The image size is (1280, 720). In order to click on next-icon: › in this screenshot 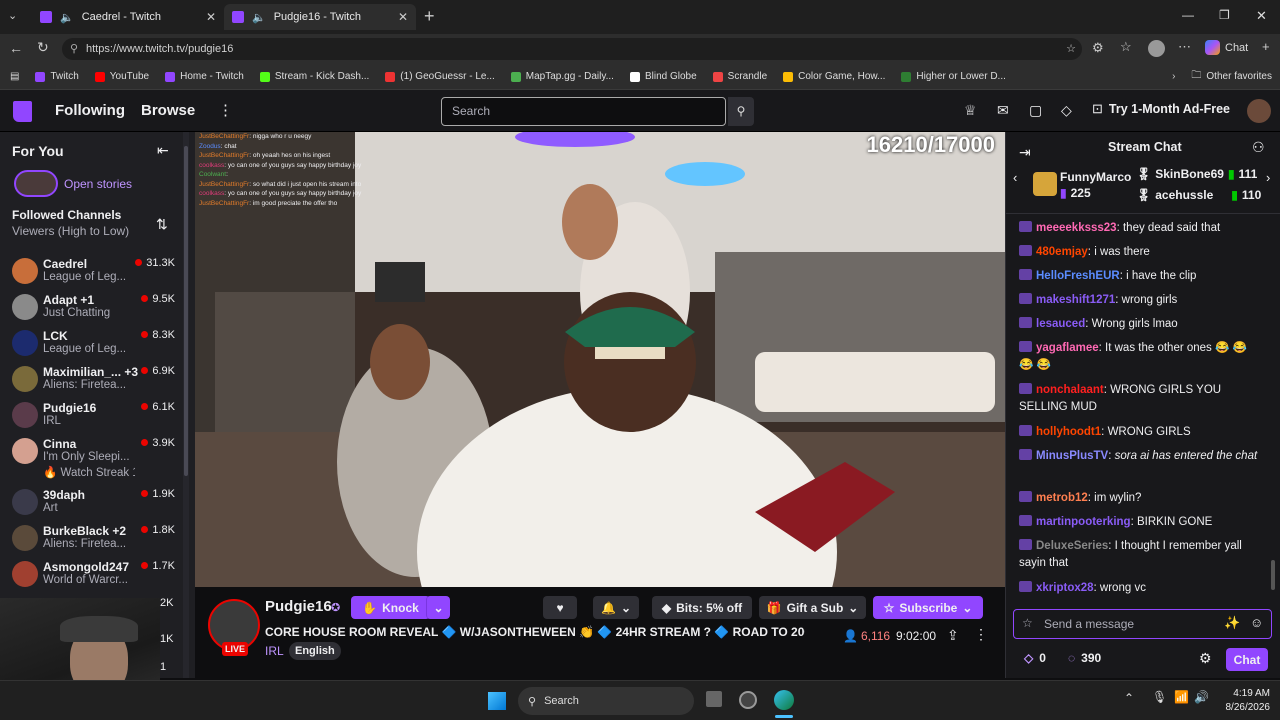, I will do `click(1268, 177)`.